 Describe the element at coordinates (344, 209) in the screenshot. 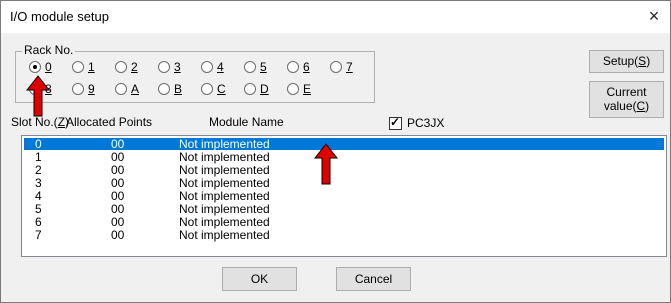

I see `table-row: 5 00 Not implemented` at that location.